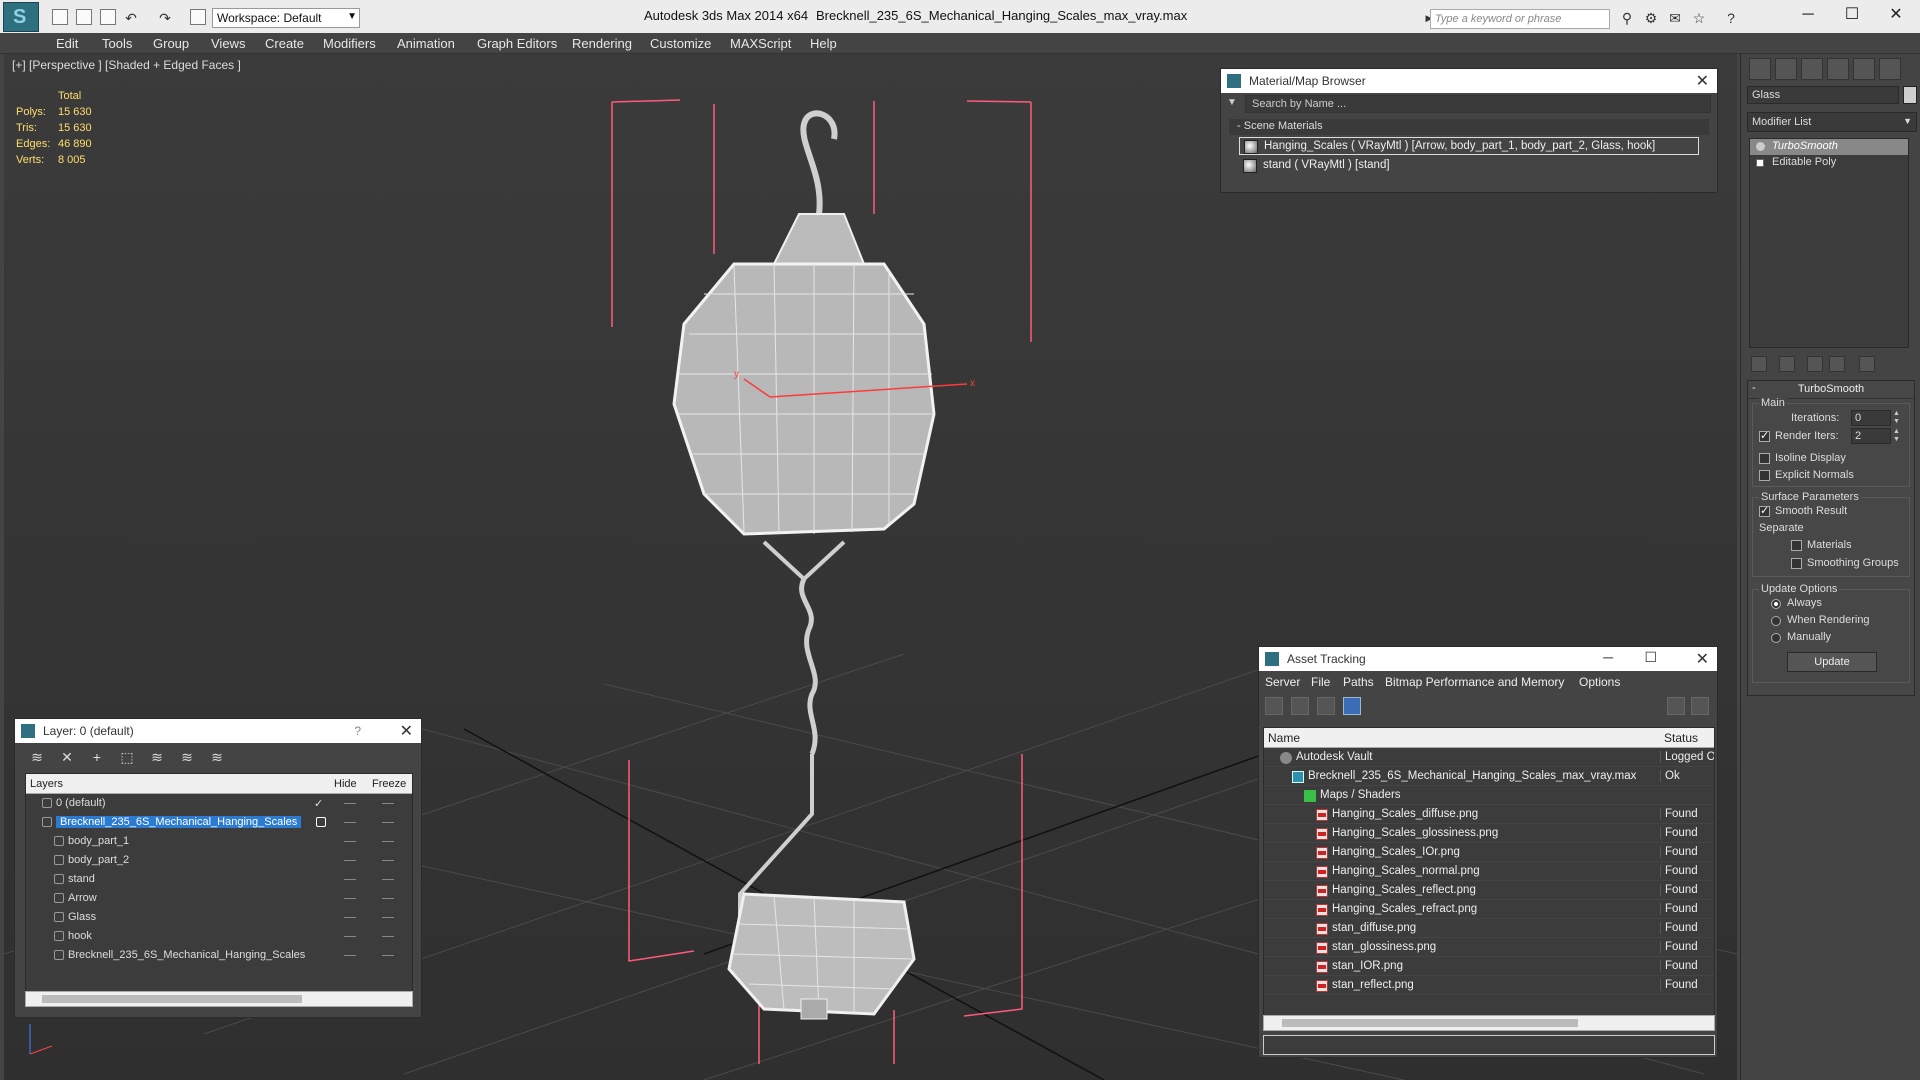 This screenshot has width=1920, height=1080. I want to click on show-end-result-icon, so click(1787, 364).